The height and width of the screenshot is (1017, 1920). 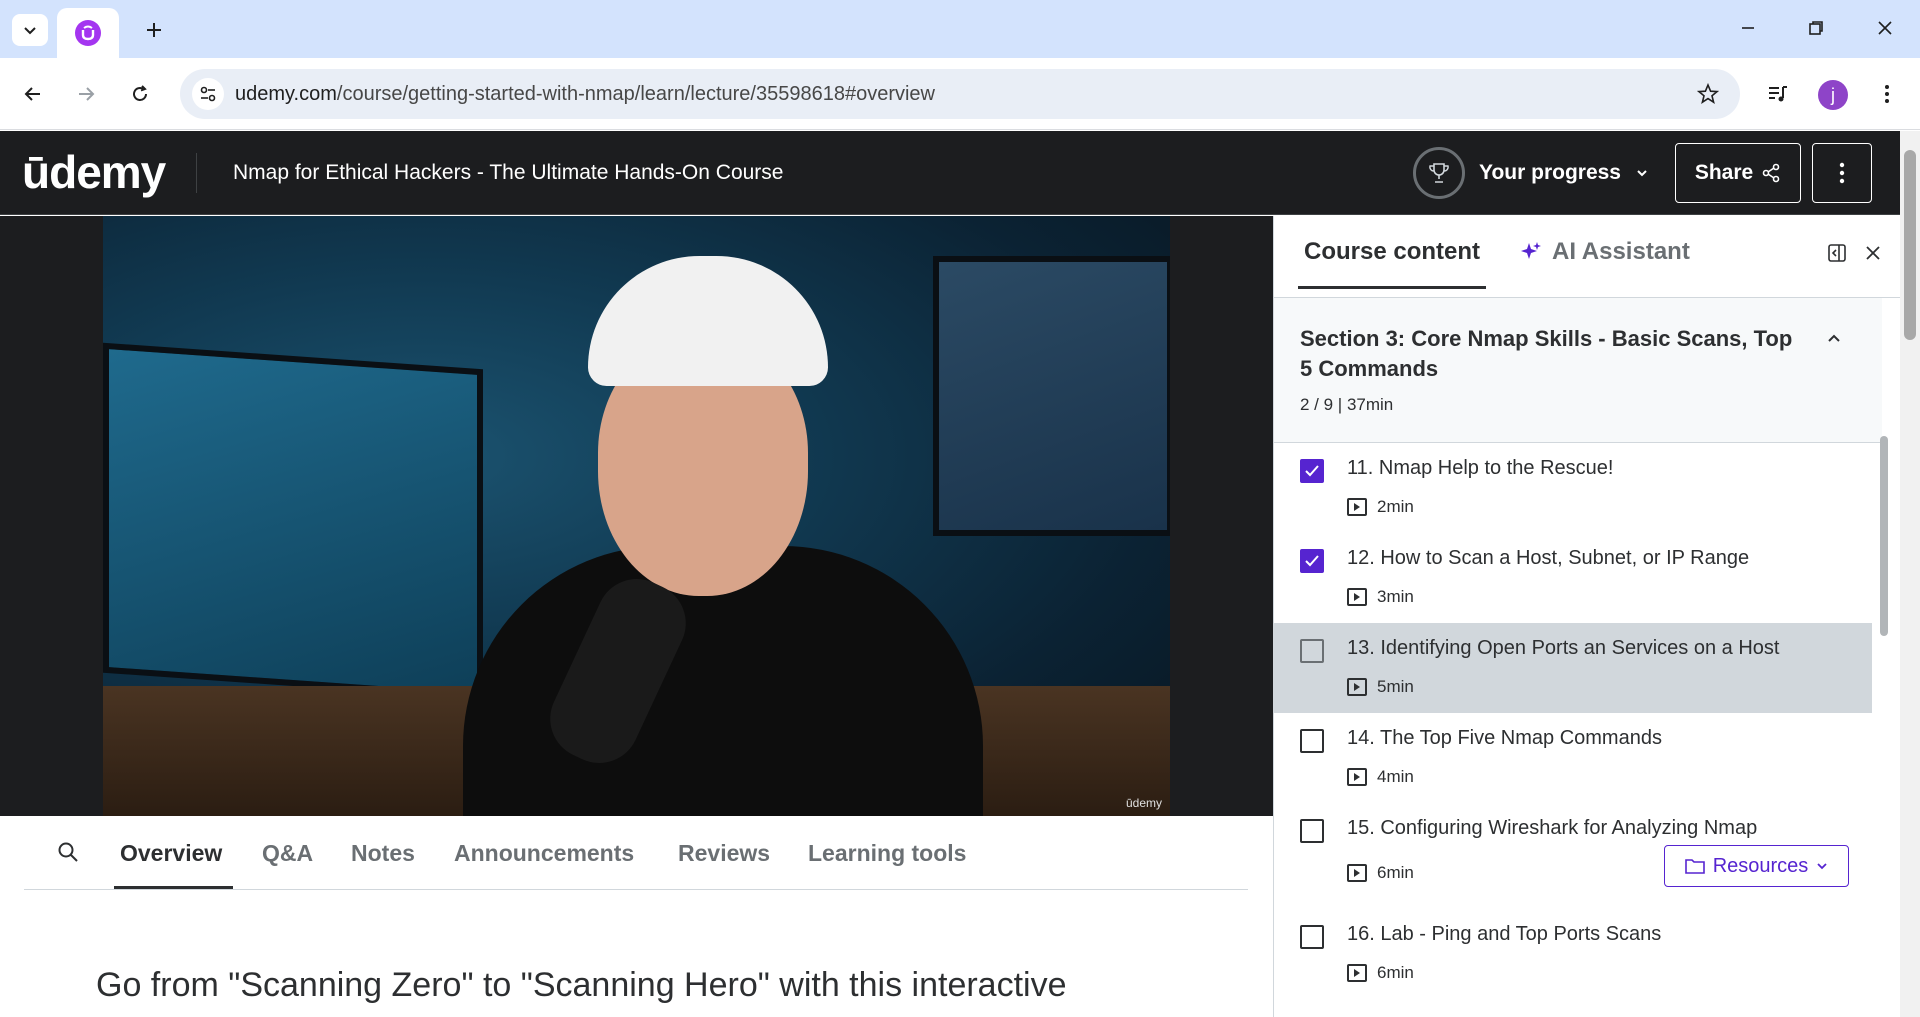 I want to click on minimize-button, so click(x=1748, y=28).